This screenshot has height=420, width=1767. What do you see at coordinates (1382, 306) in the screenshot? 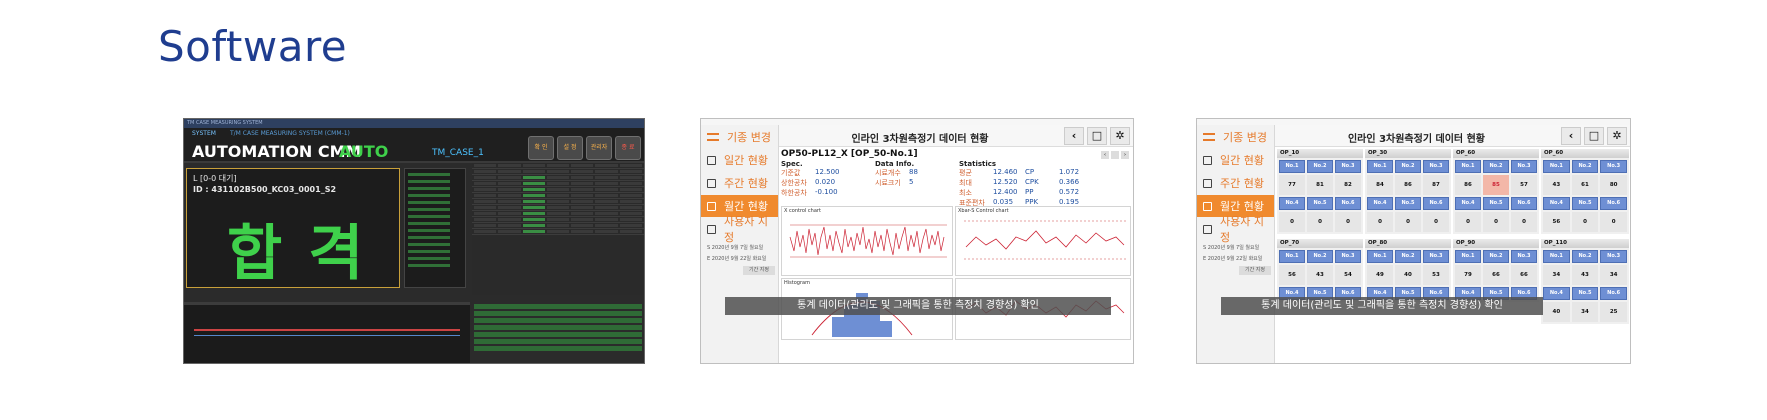
I see `caption: 통계 데이터(관리도 및 그래픽을 통한 측정치 경향성) 확인` at bounding box center [1382, 306].